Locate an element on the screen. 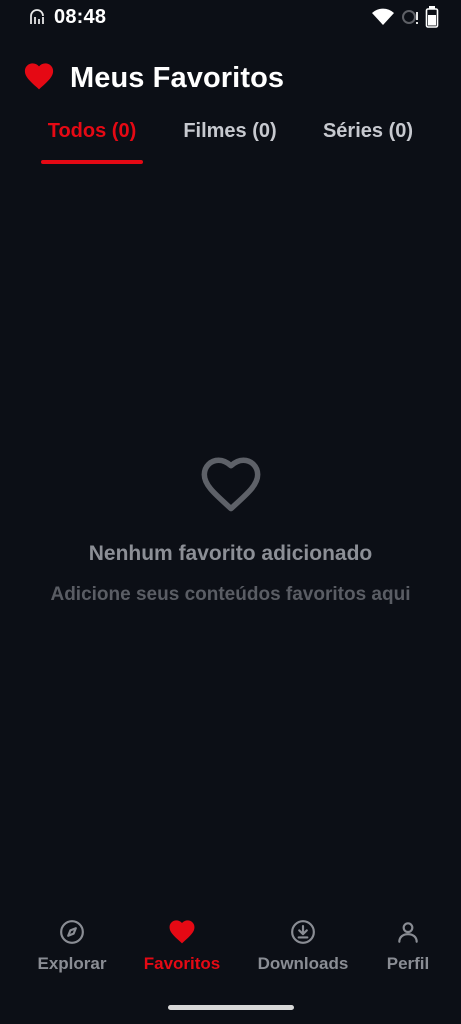 Image resolution: width=461 pixels, height=1024 pixels. tab-all: Todos (0) is located at coordinates (92, 142).